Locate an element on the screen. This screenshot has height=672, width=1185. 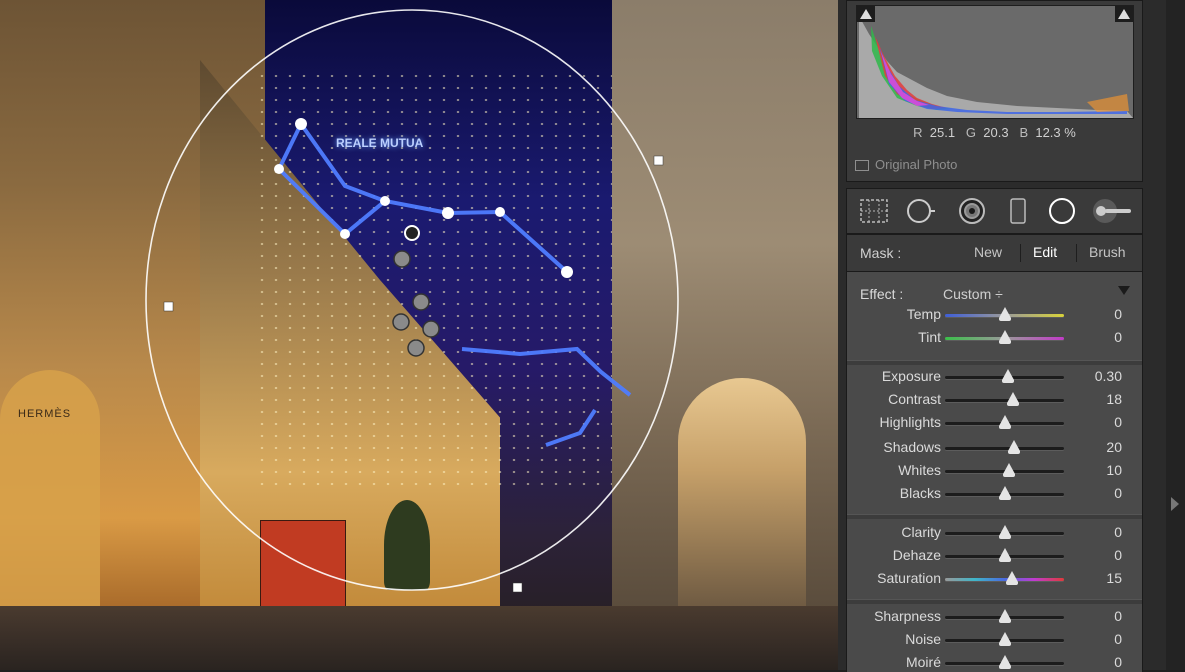
slider-value-exposure: 0.30 is located at coordinates (1108, 376).